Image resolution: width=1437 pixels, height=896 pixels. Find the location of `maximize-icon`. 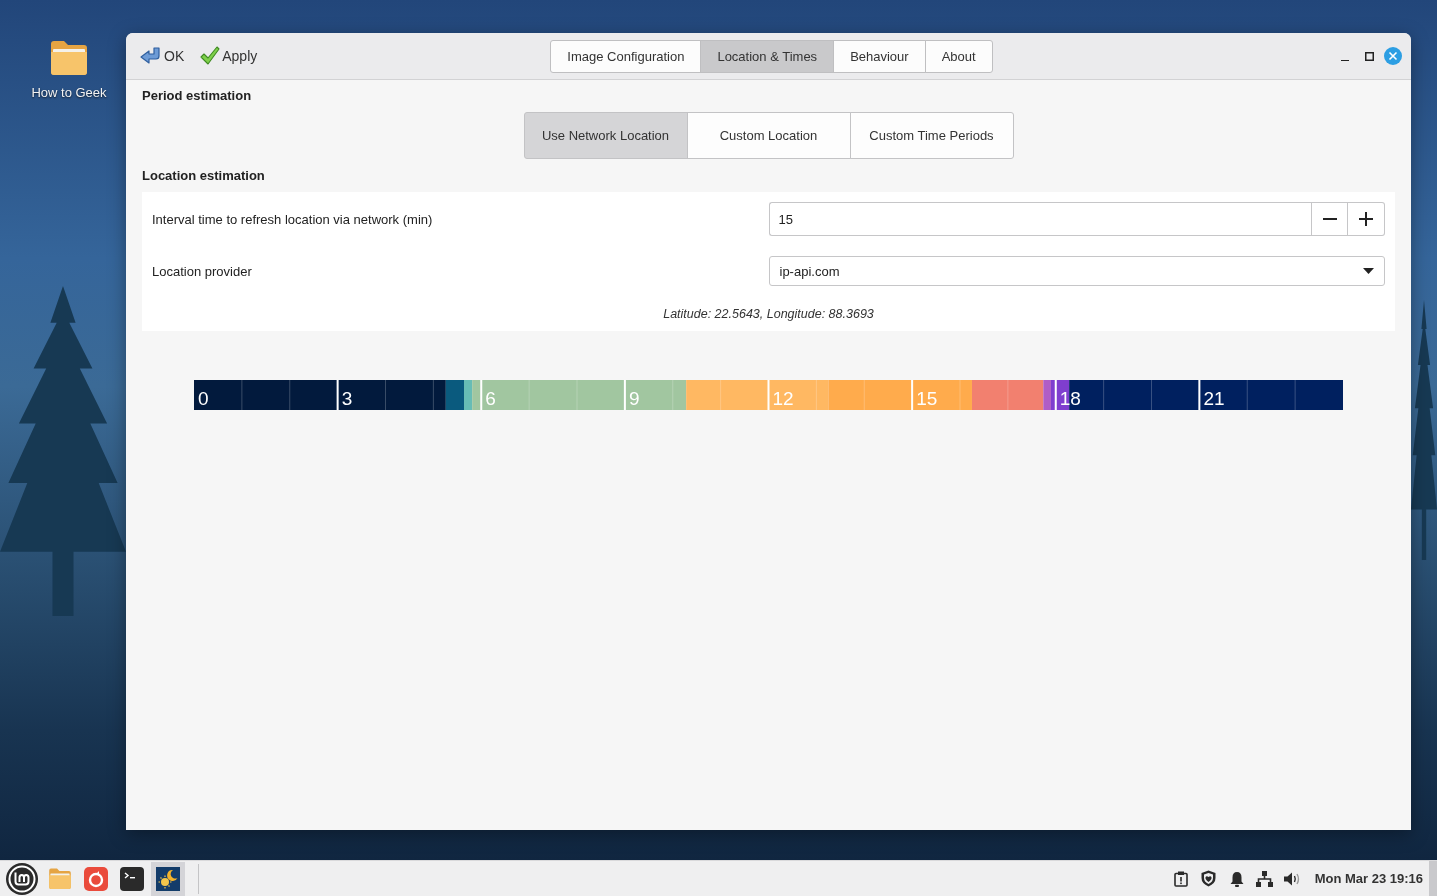

maximize-icon is located at coordinates (1369, 56).